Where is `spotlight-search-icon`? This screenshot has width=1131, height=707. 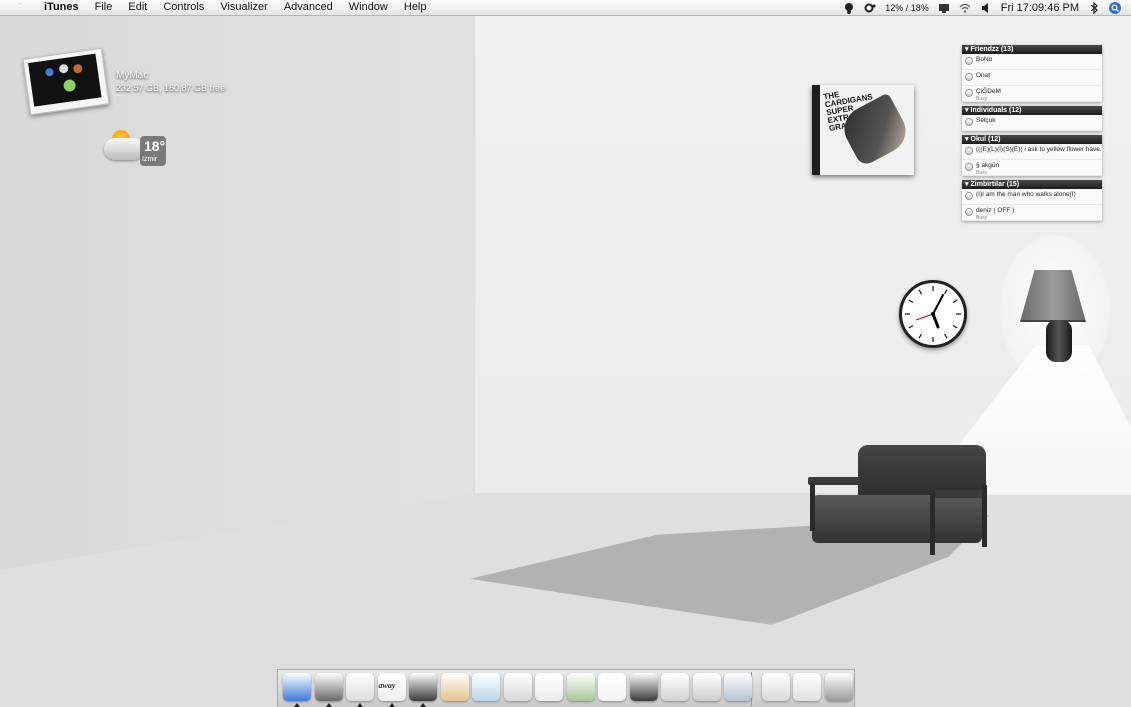
spotlight-search-icon is located at coordinates (1115, 7).